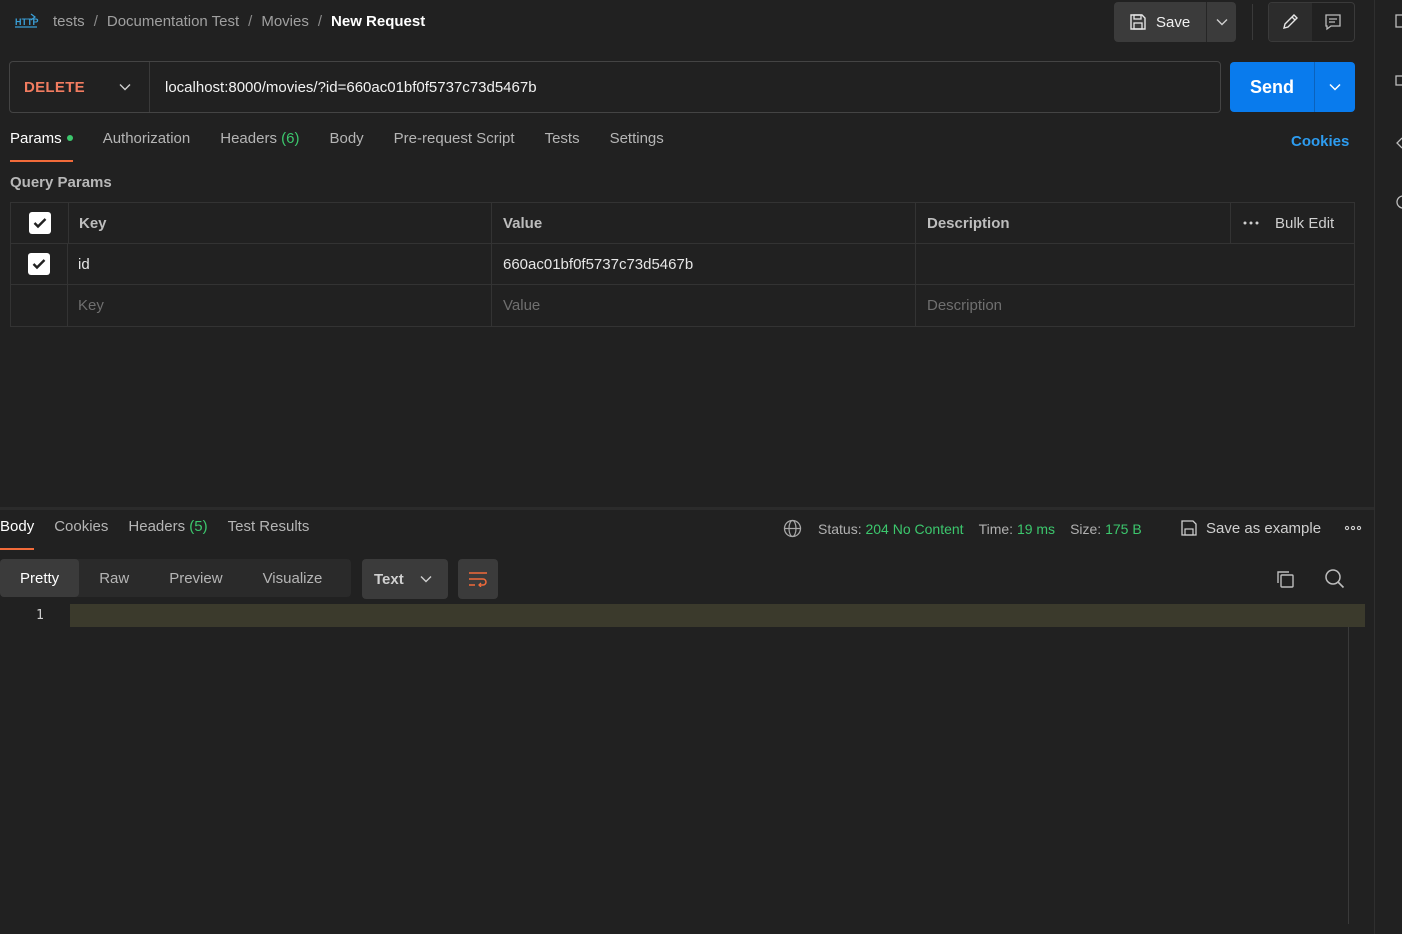 The width and height of the screenshot is (1402, 934). Describe the element at coordinates (280, 305) in the screenshot. I see `new-key-input: Key` at that location.